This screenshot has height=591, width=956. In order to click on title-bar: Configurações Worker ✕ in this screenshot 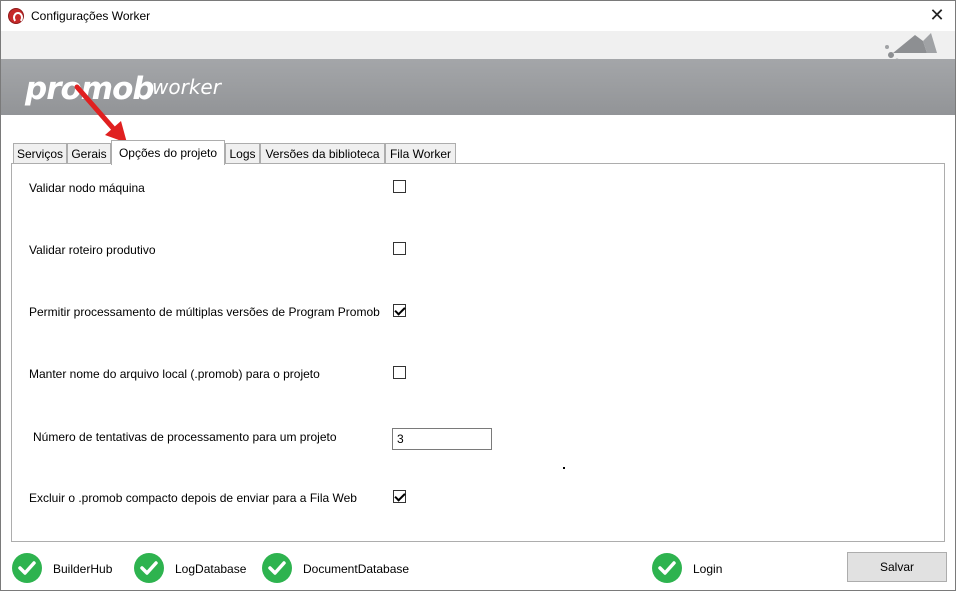, I will do `click(478, 16)`.